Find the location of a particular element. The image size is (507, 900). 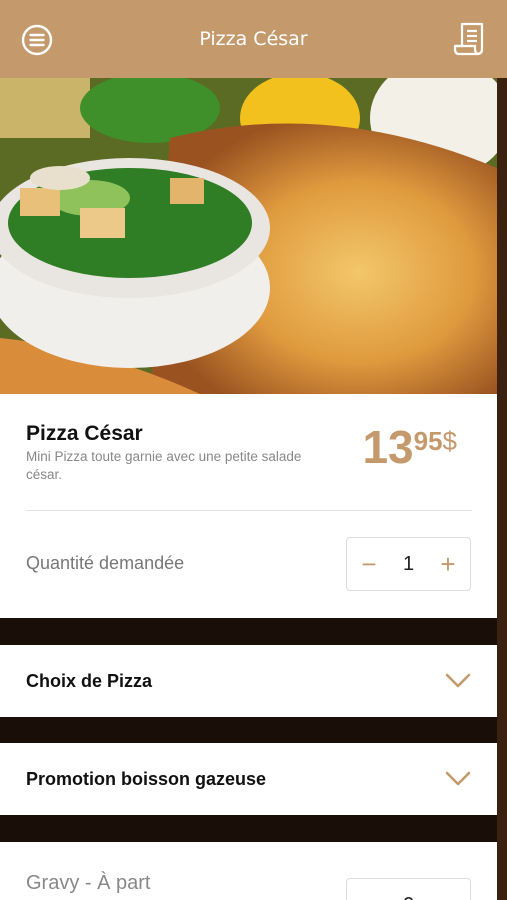

gravy-card: Gravy - À part 0 is located at coordinates (248, 871).